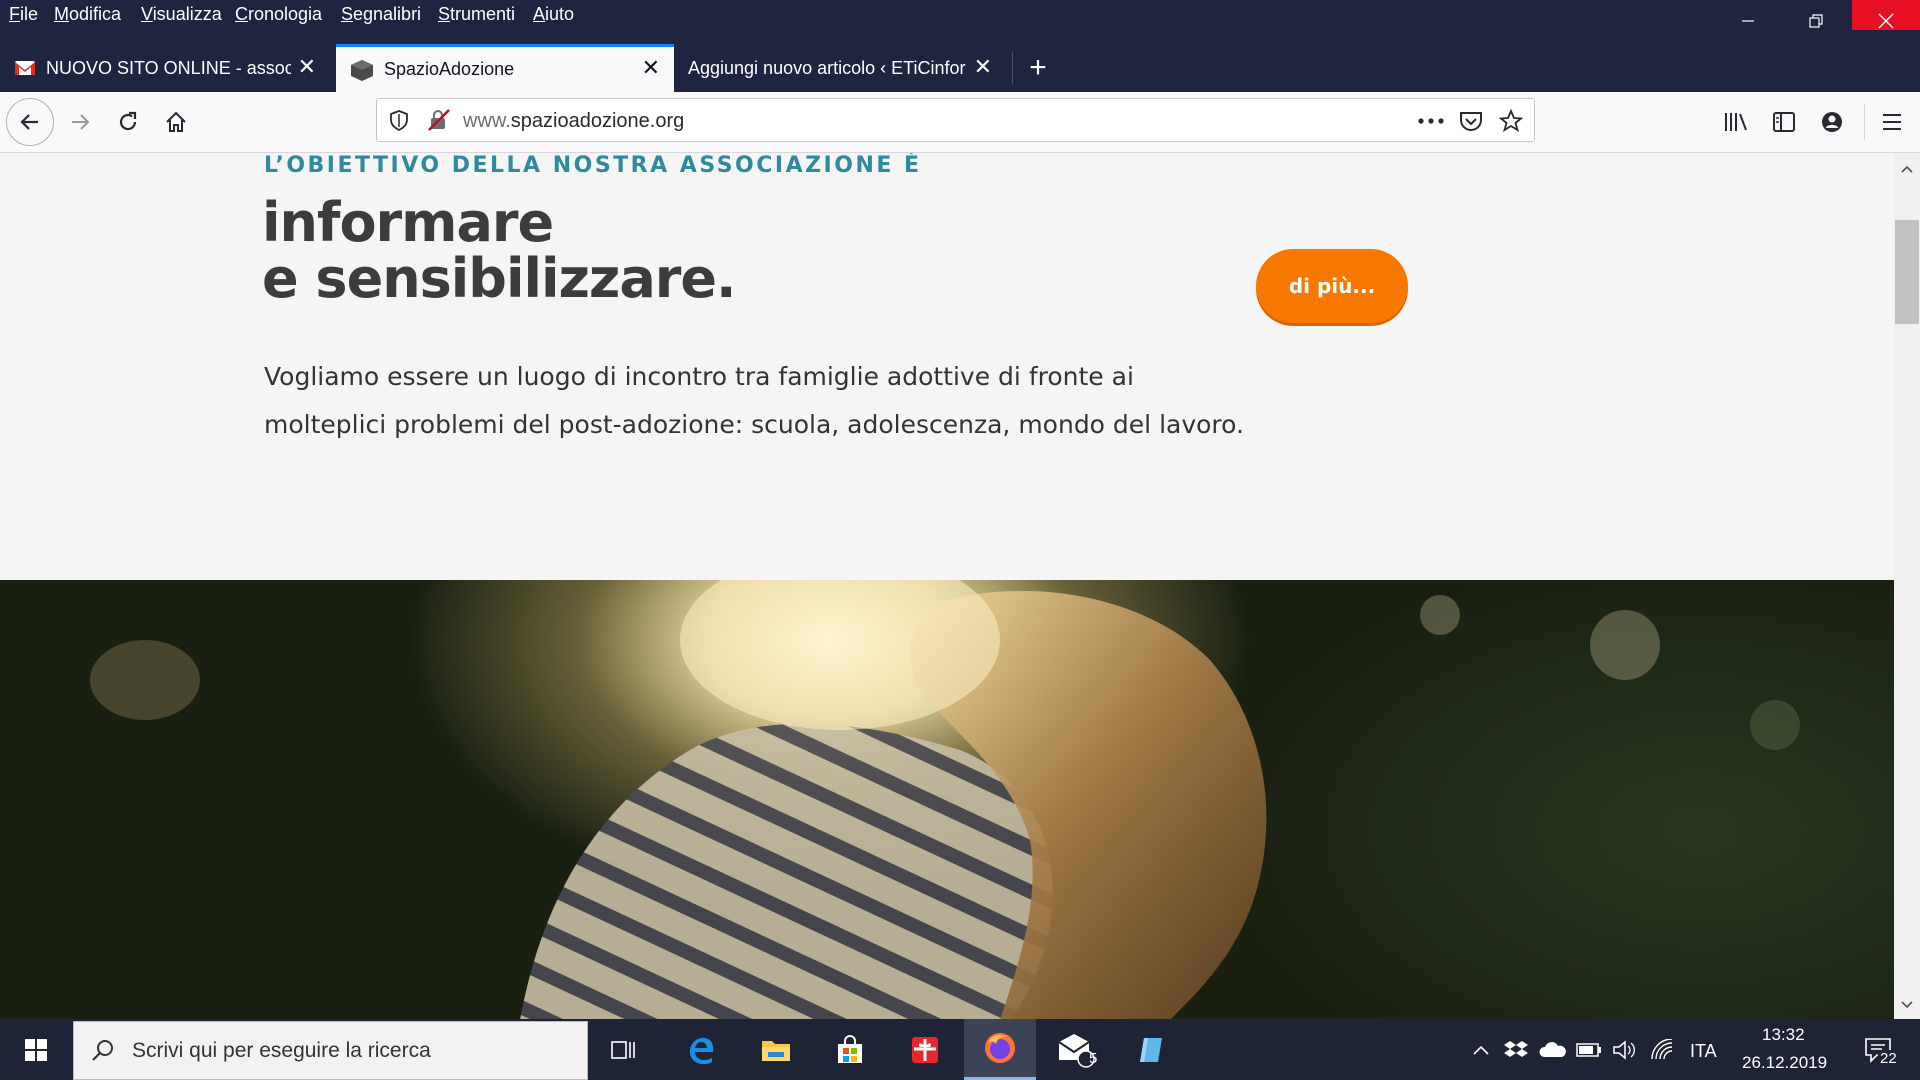  I want to click on home-icon, so click(176, 121).